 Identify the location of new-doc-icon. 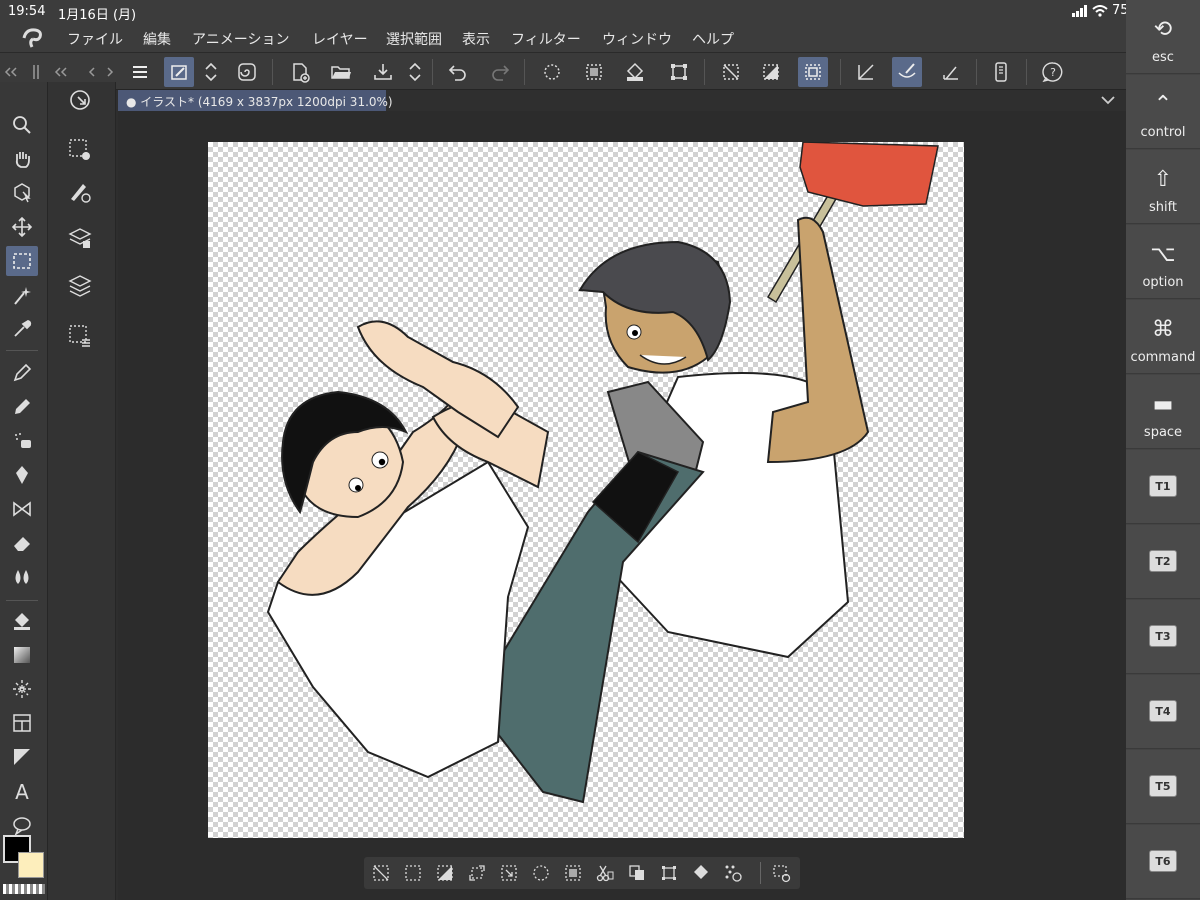
(300, 72).